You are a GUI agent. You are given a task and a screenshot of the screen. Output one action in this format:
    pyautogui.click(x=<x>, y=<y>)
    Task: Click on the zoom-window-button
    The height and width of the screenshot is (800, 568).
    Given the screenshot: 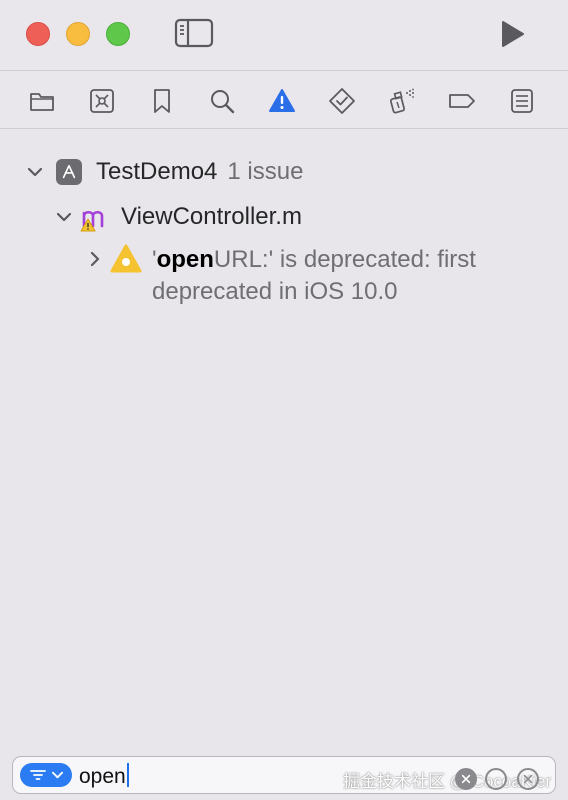 What is the action you would take?
    pyautogui.click(x=118, y=34)
    